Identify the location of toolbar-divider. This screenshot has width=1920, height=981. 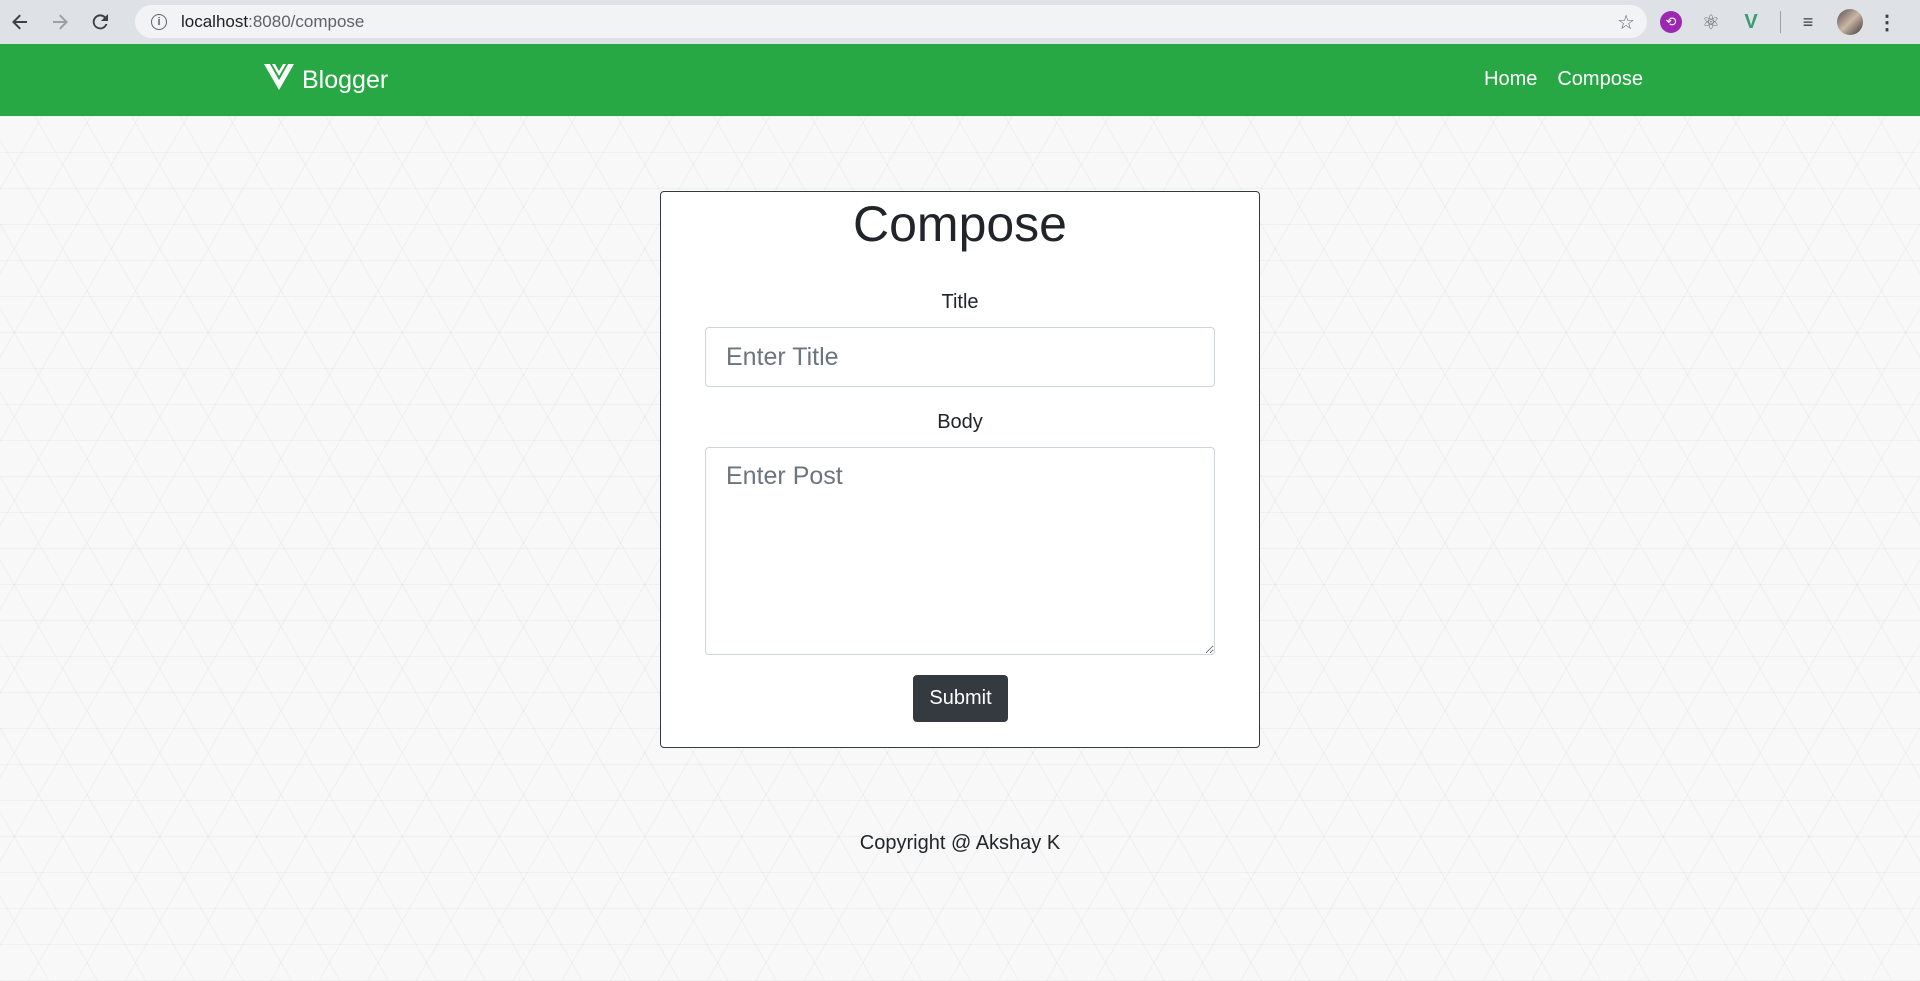
(1780, 22).